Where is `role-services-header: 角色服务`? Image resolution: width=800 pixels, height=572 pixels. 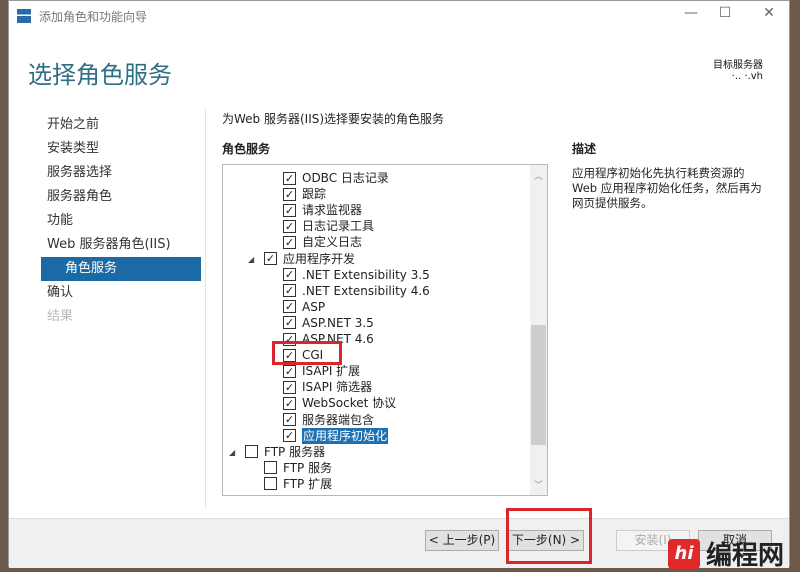
role-services-header: 角色服务 is located at coordinates (246, 149).